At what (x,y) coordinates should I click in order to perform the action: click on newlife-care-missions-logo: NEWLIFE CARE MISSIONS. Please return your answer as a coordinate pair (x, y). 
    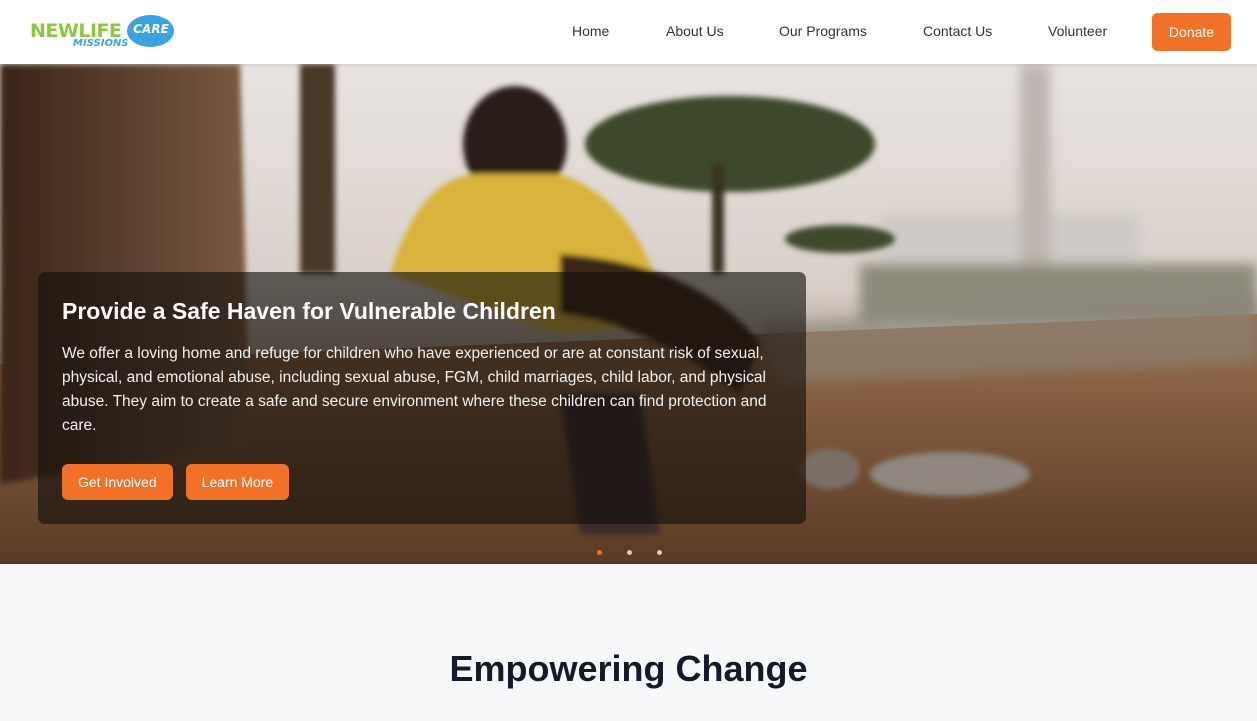
    Looking at the image, I should click on (105, 32).